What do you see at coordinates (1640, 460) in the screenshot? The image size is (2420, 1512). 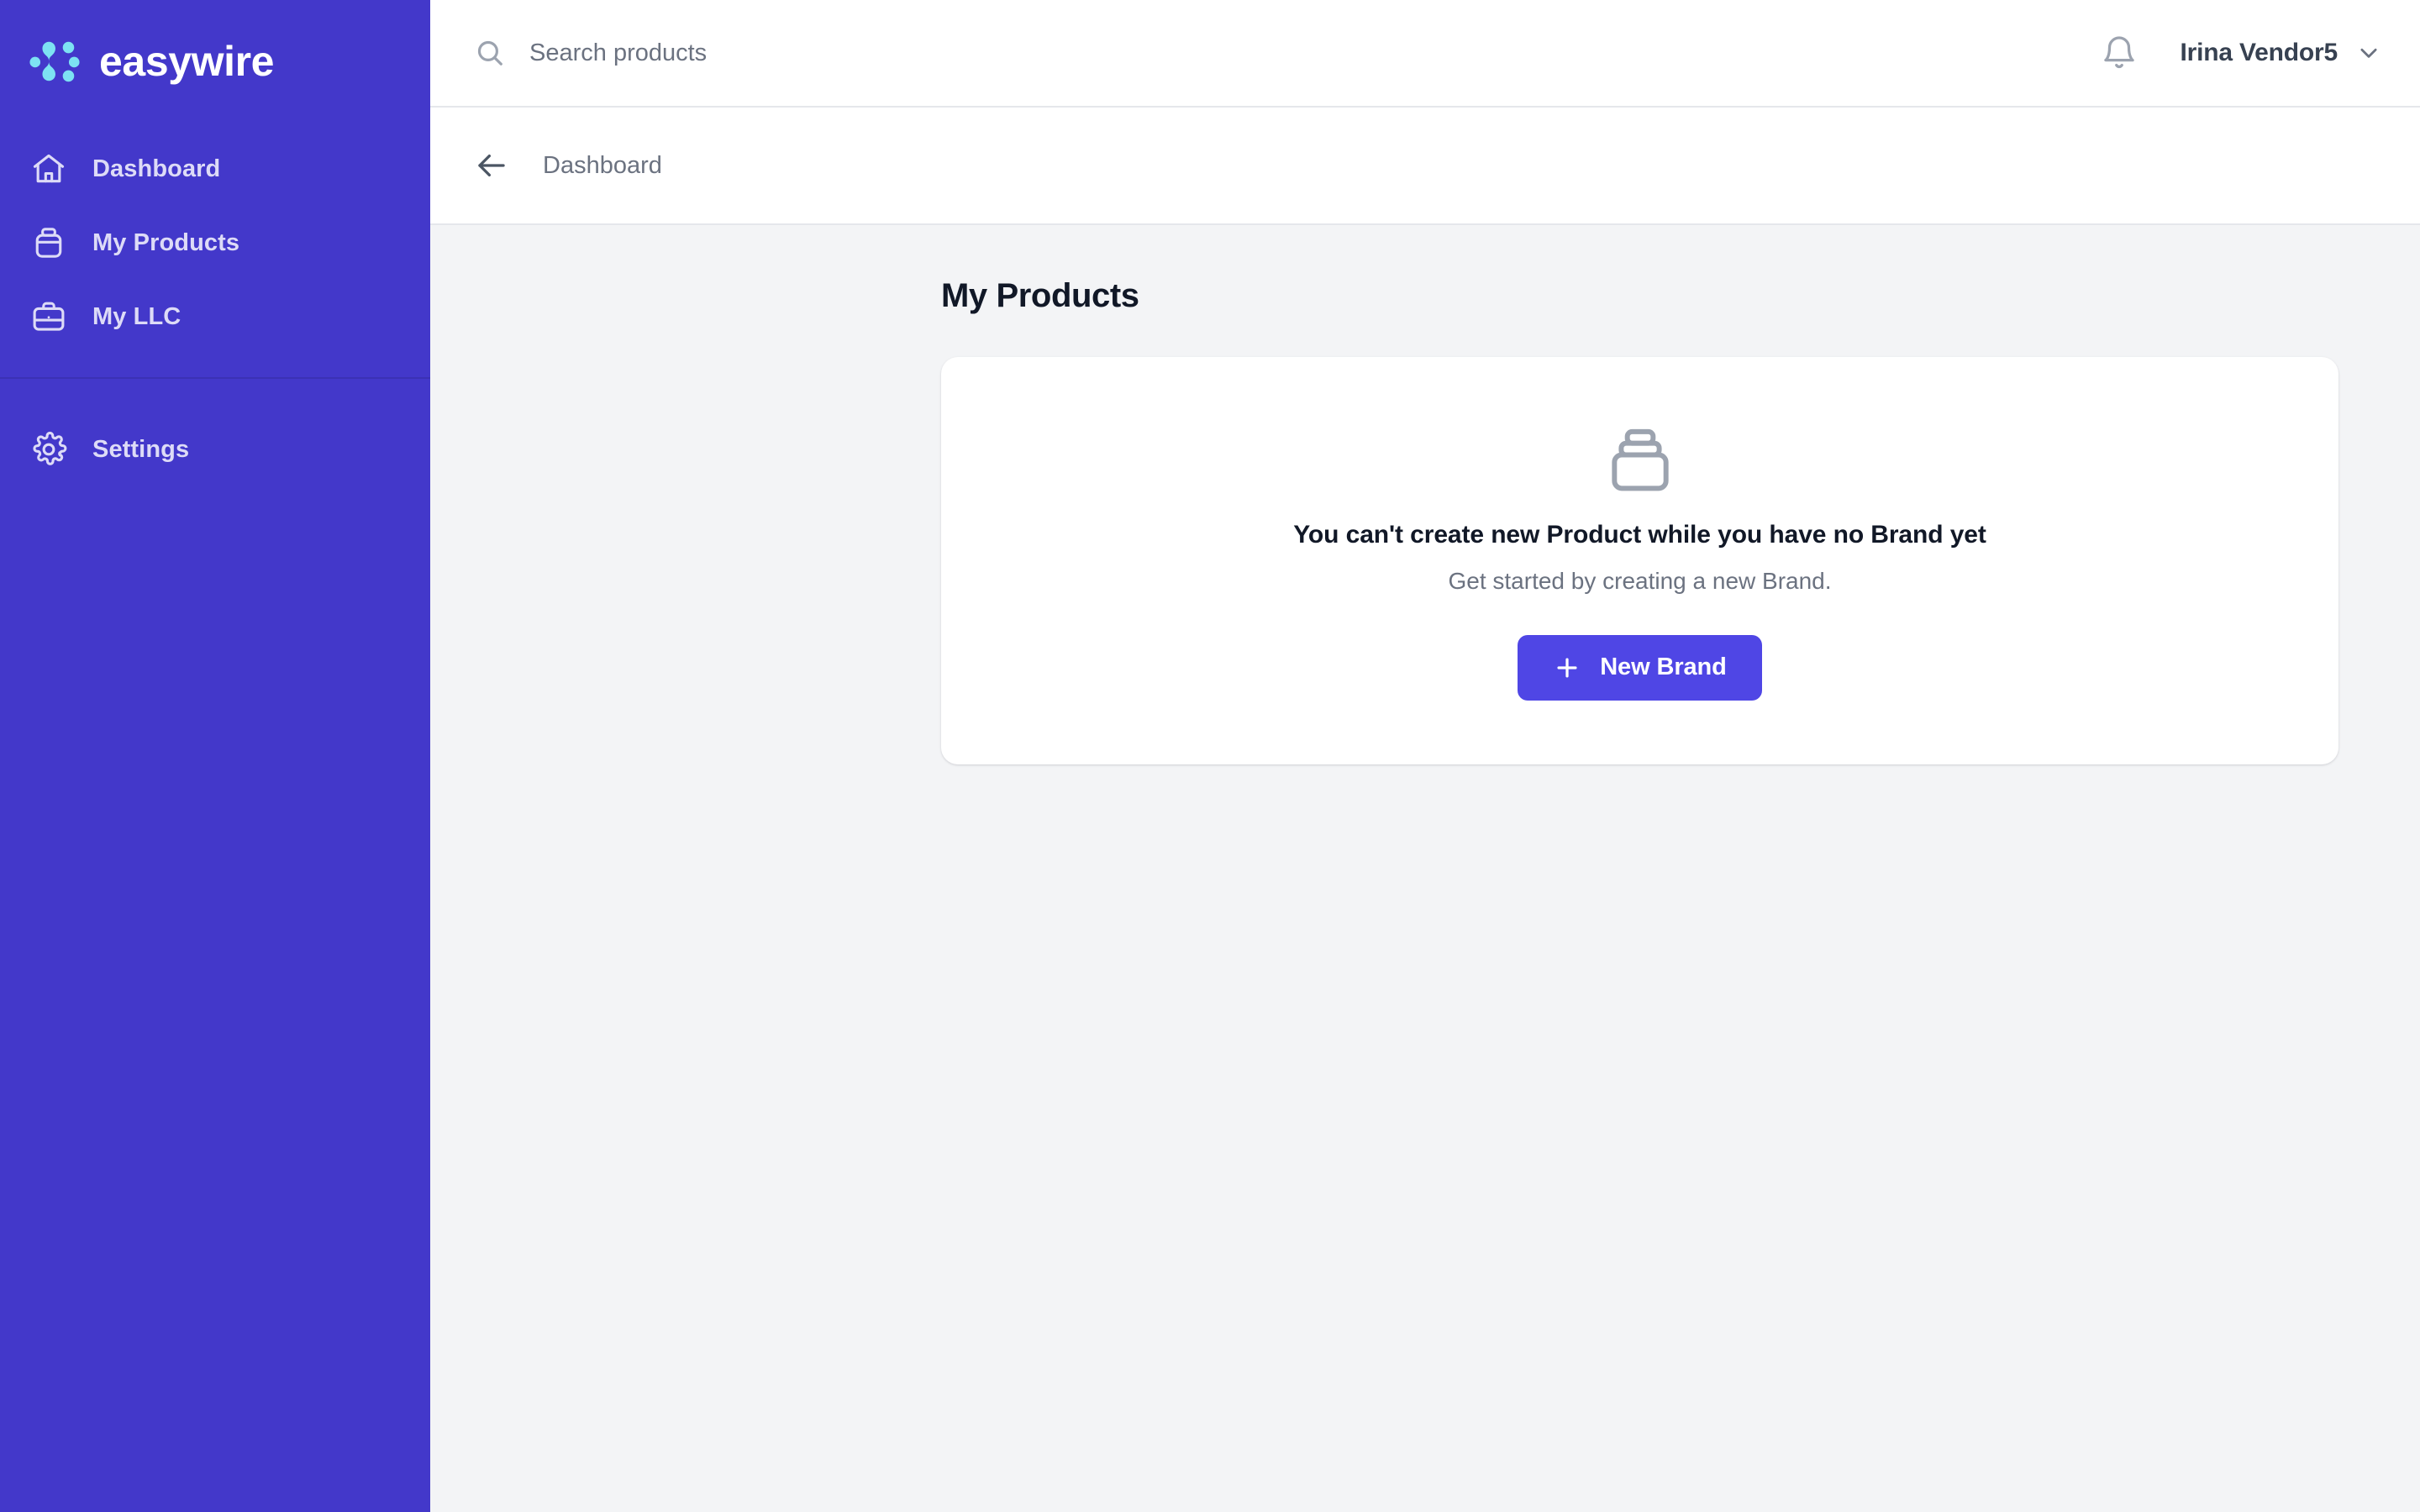 I see `stacked-boxes-icon` at bounding box center [1640, 460].